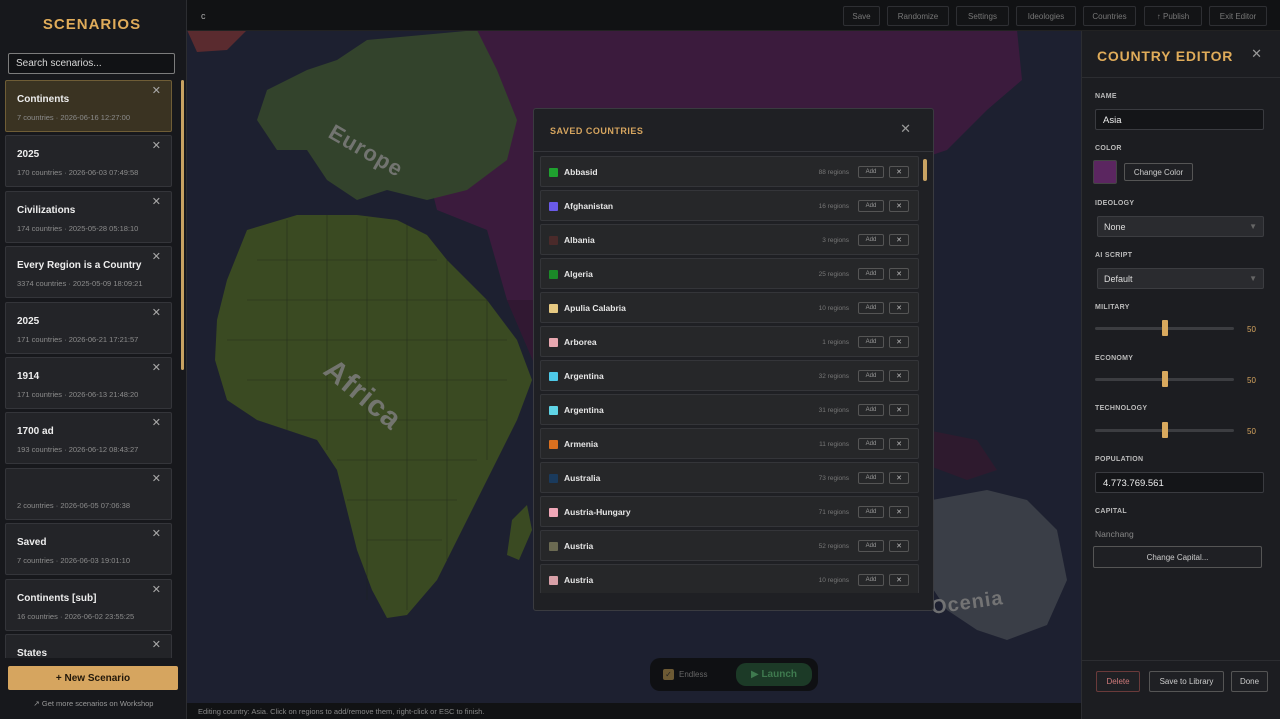 This screenshot has height=719, width=1280. Describe the element at coordinates (729, 443) in the screenshot. I see `saved-country-row: Armenia 11 regions Add ✕` at that location.